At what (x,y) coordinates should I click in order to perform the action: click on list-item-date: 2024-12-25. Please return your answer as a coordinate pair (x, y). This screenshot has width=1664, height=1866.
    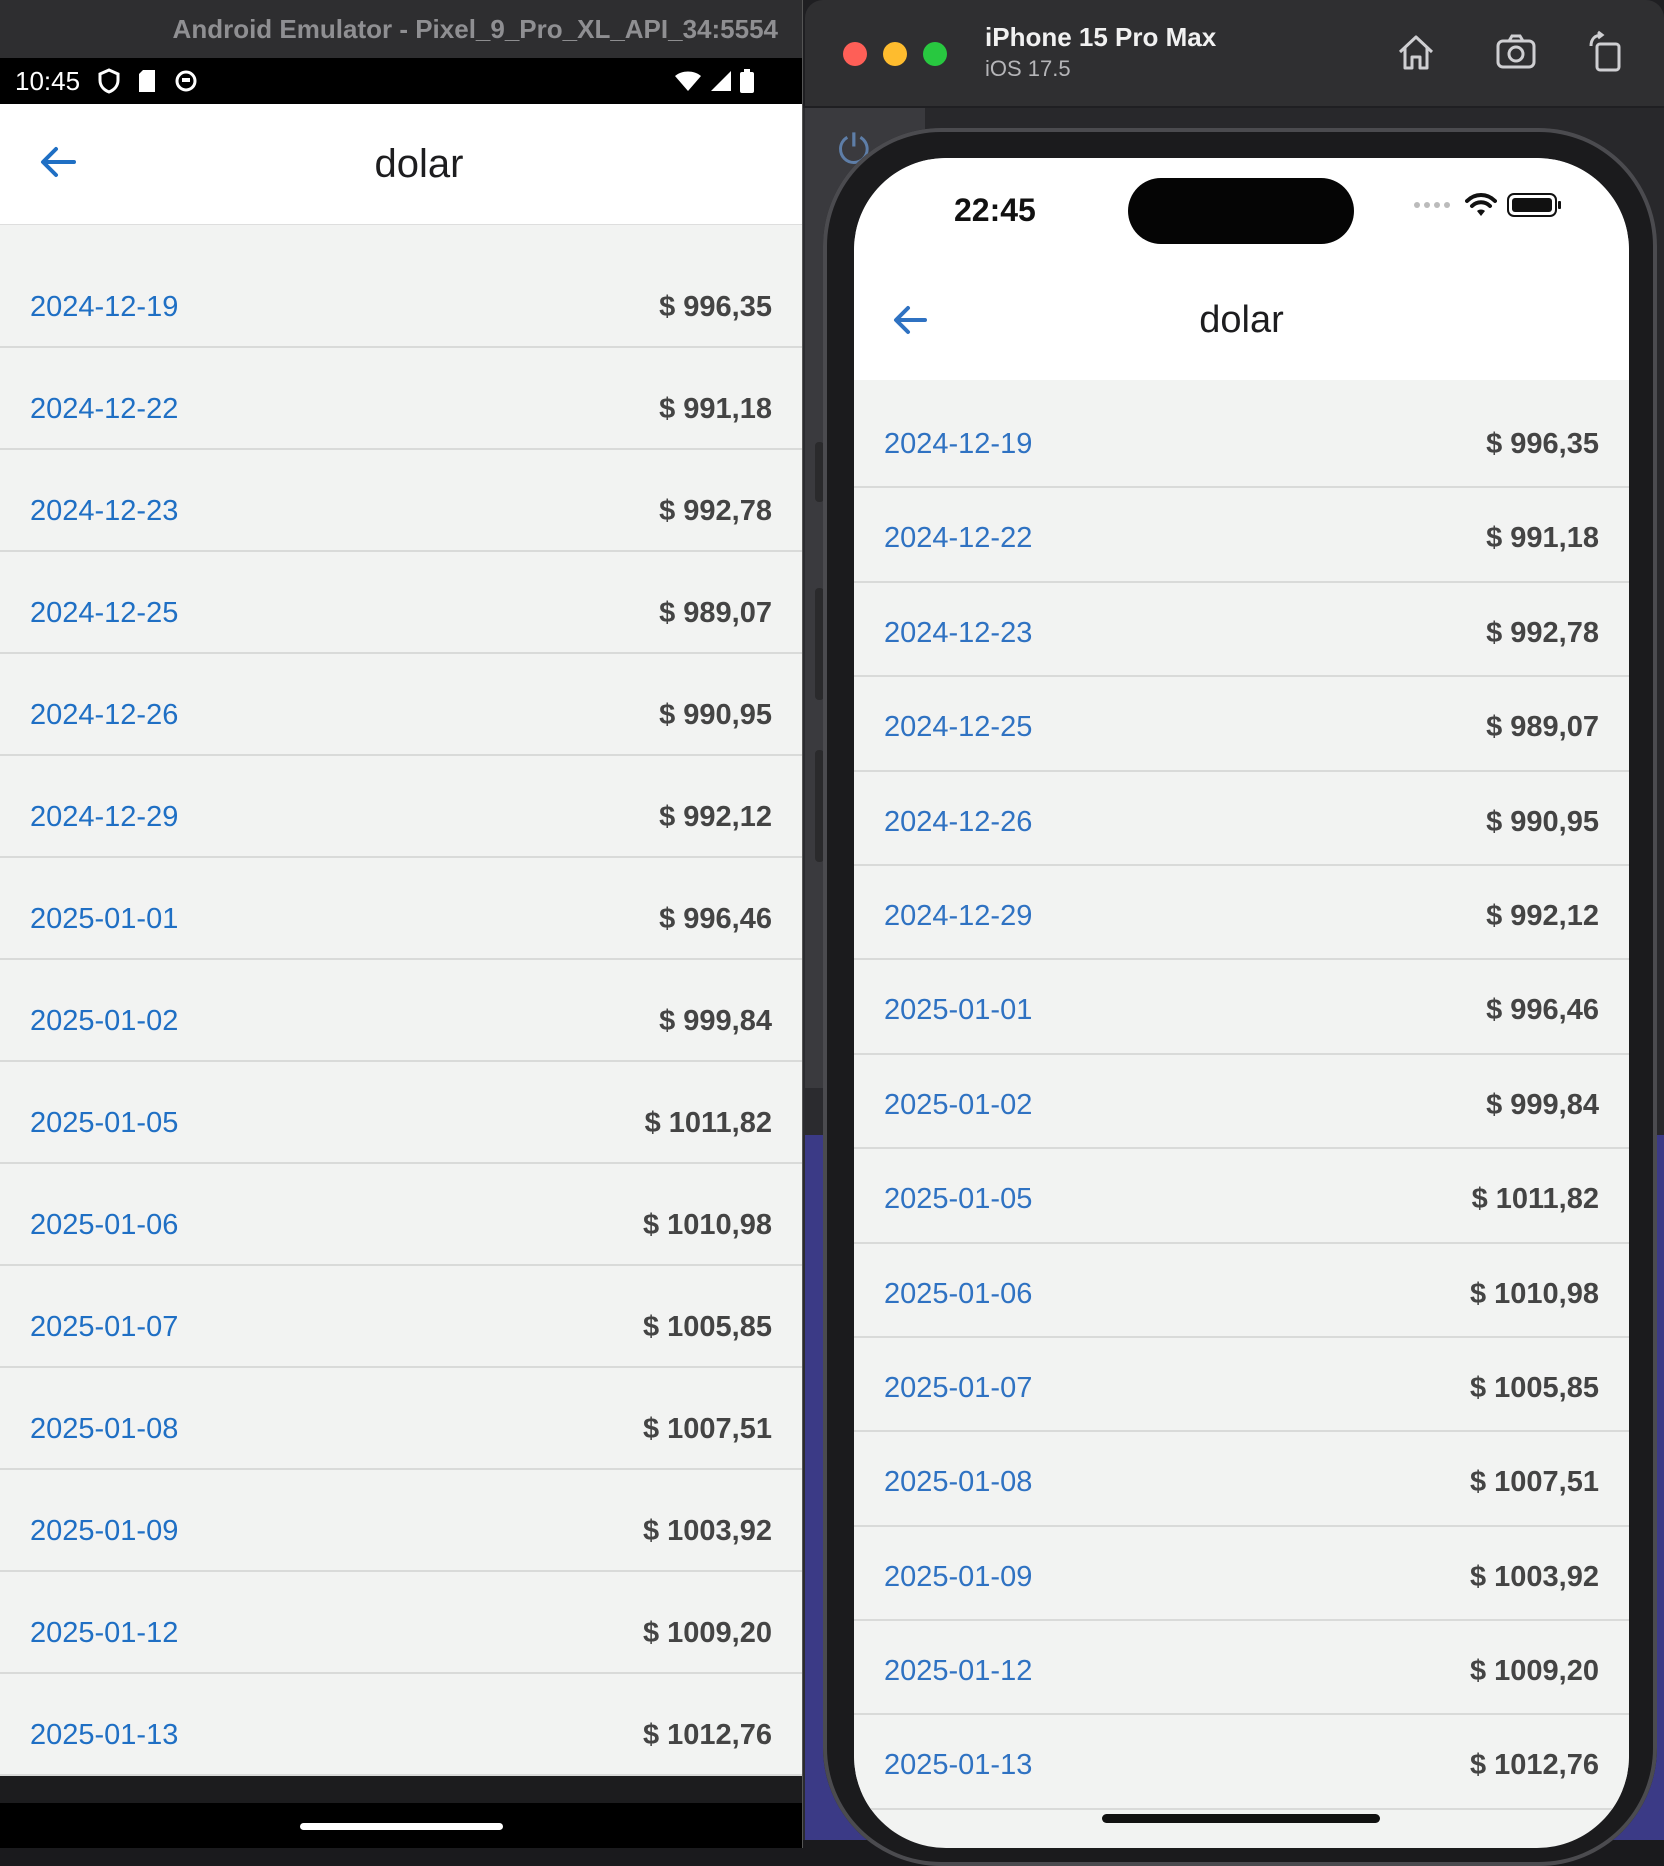
    Looking at the image, I should click on (958, 727).